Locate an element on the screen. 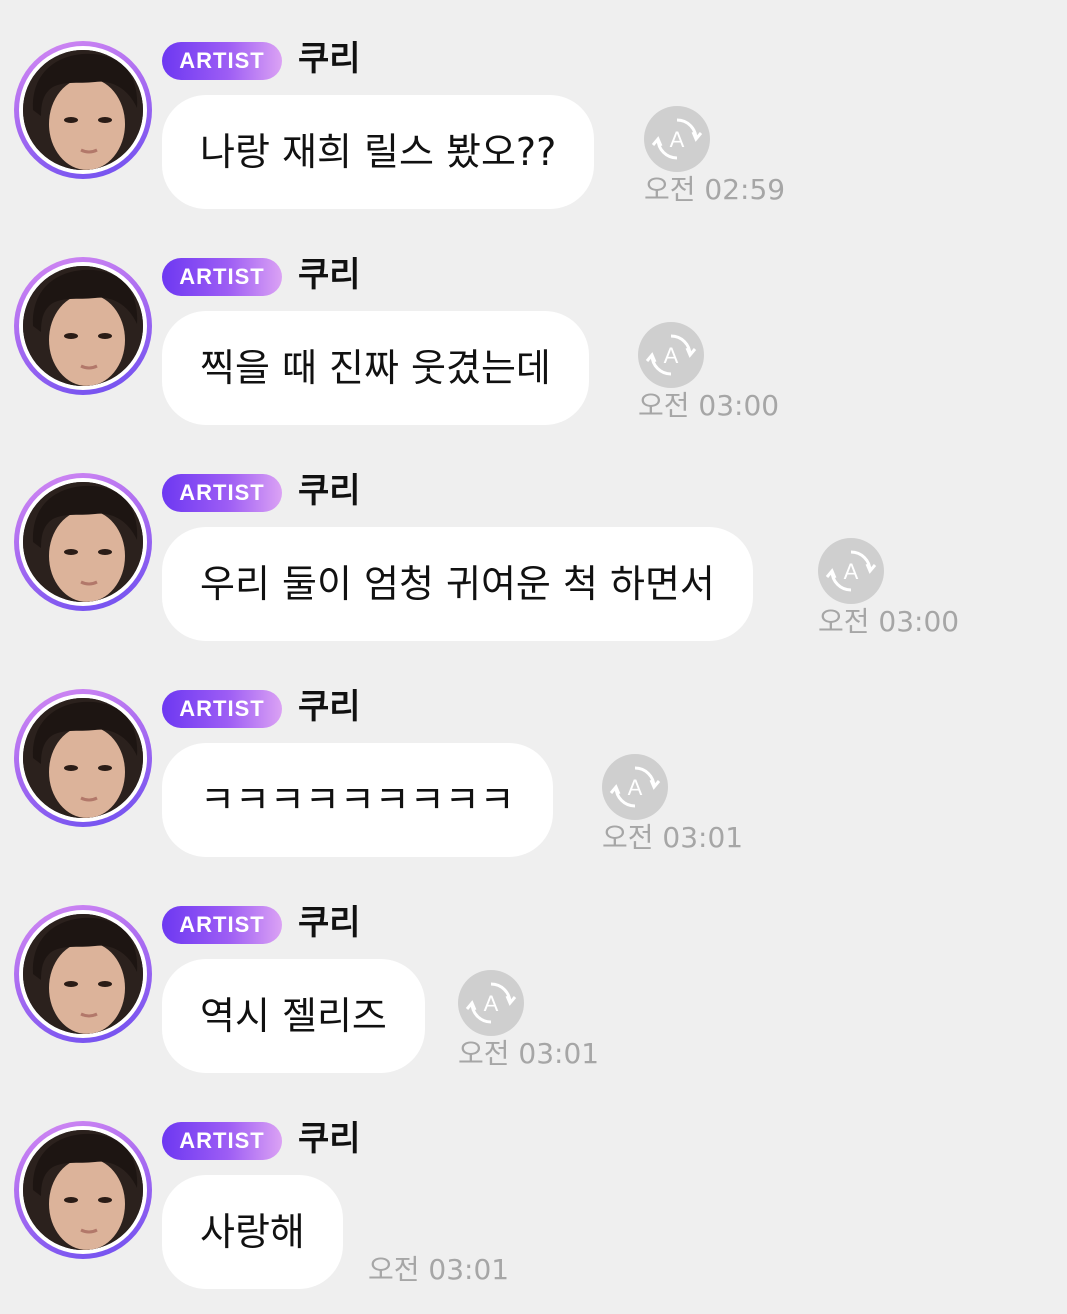 This screenshot has width=1067, height=1314. message-bubble: ㅋㅋㅋㅋㅋㅋㅋㅋㅋ is located at coordinates (357, 800).